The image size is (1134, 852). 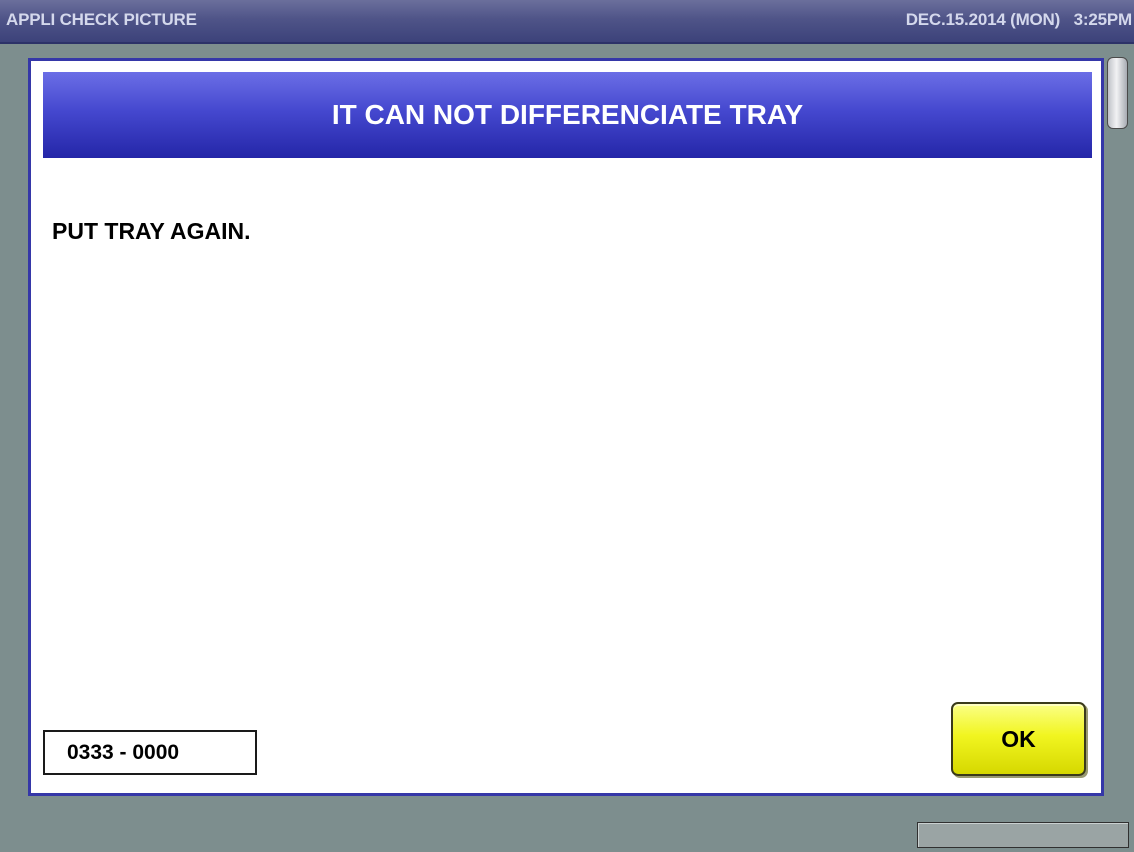 What do you see at coordinates (150, 752) in the screenshot?
I see `error-code-box: 0333 - 0000` at bounding box center [150, 752].